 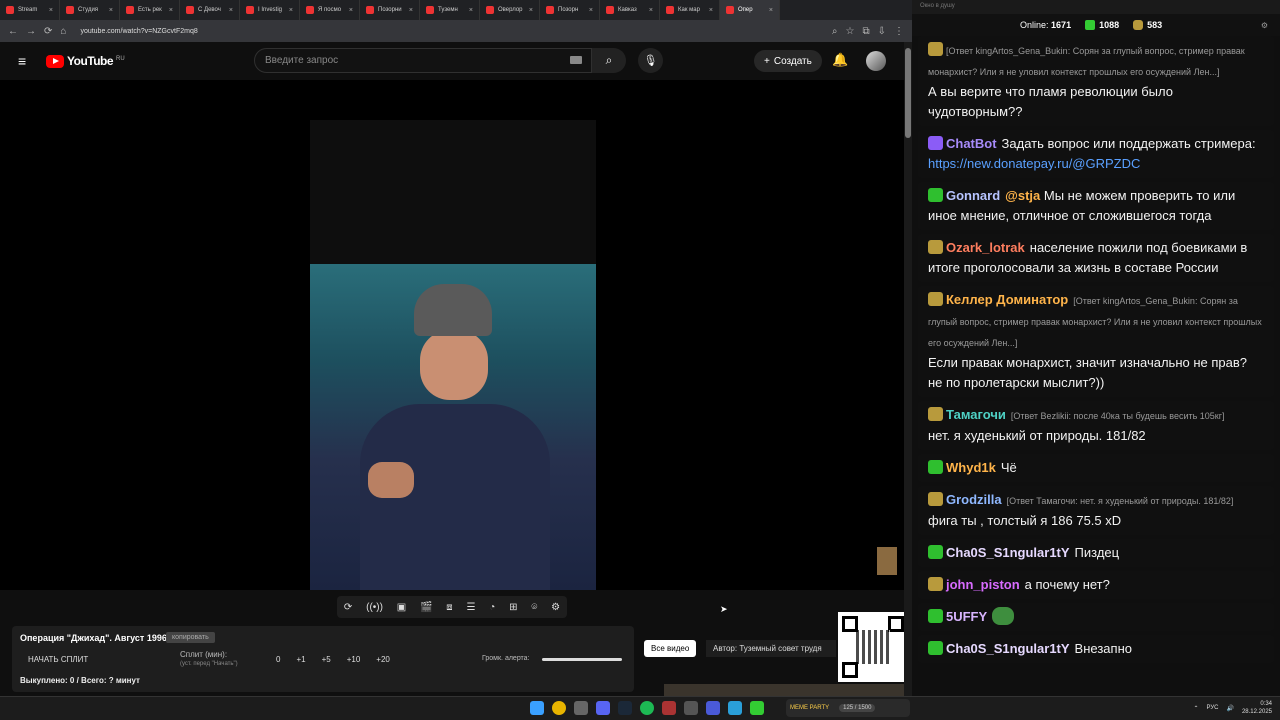 What do you see at coordinates (899, 31) in the screenshot?
I see `browser-menu-icon: ⋮` at bounding box center [899, 31].